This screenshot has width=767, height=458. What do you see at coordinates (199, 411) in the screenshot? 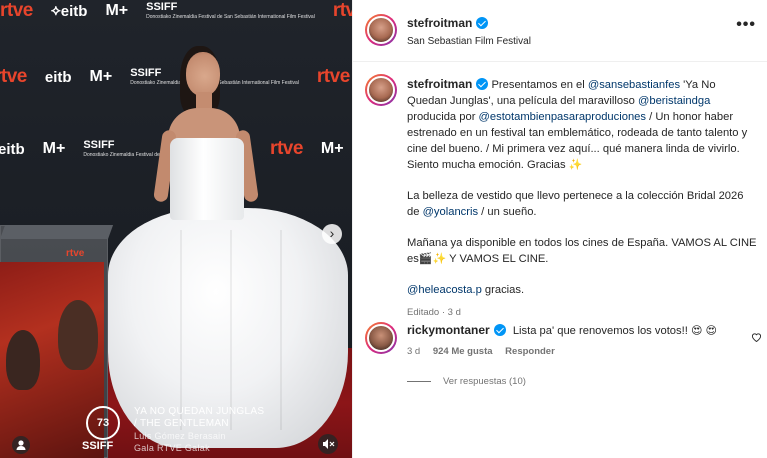
I see `caption-title: YA NO QUEDAN JUNGLAS` at bounding box center [199, 411].